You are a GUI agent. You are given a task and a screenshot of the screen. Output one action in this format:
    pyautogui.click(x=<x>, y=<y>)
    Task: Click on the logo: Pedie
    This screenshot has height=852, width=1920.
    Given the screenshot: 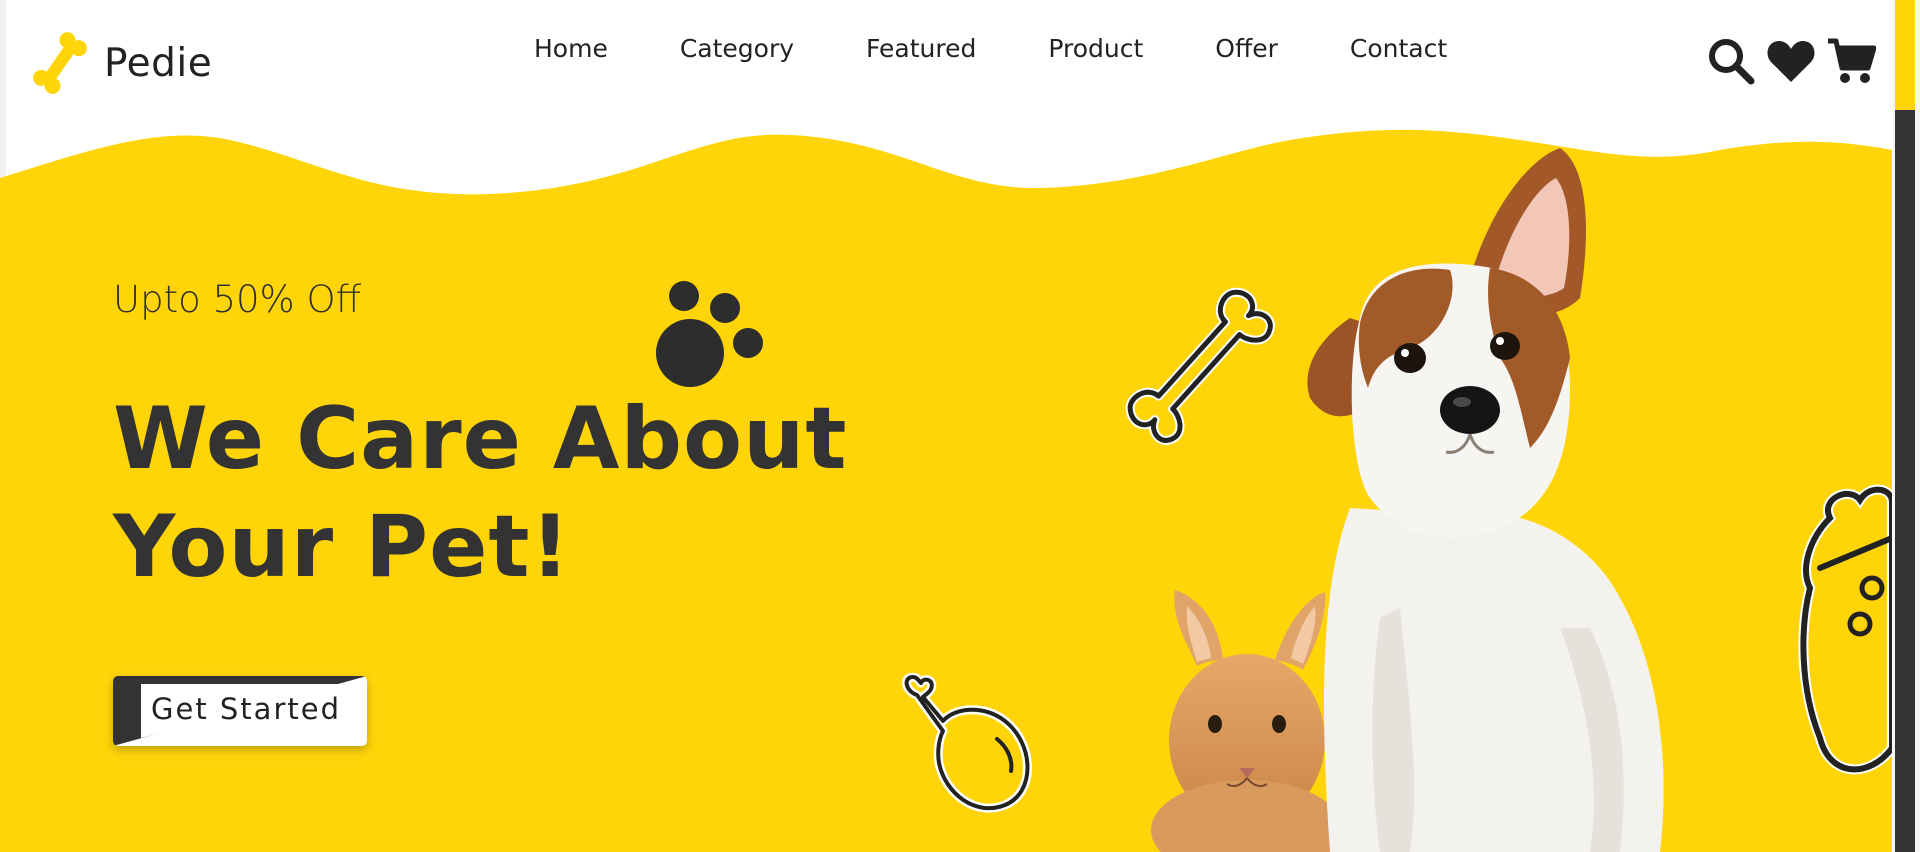 What is the action you would take?
    pyautogui.click(x=121, y=63)
    